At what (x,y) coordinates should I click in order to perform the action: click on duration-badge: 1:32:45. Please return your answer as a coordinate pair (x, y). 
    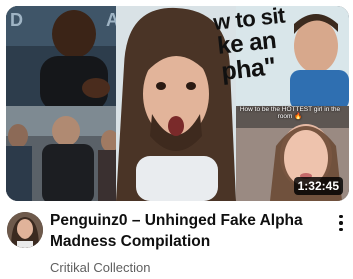
    Looking at the image, I should click on (318, 186).